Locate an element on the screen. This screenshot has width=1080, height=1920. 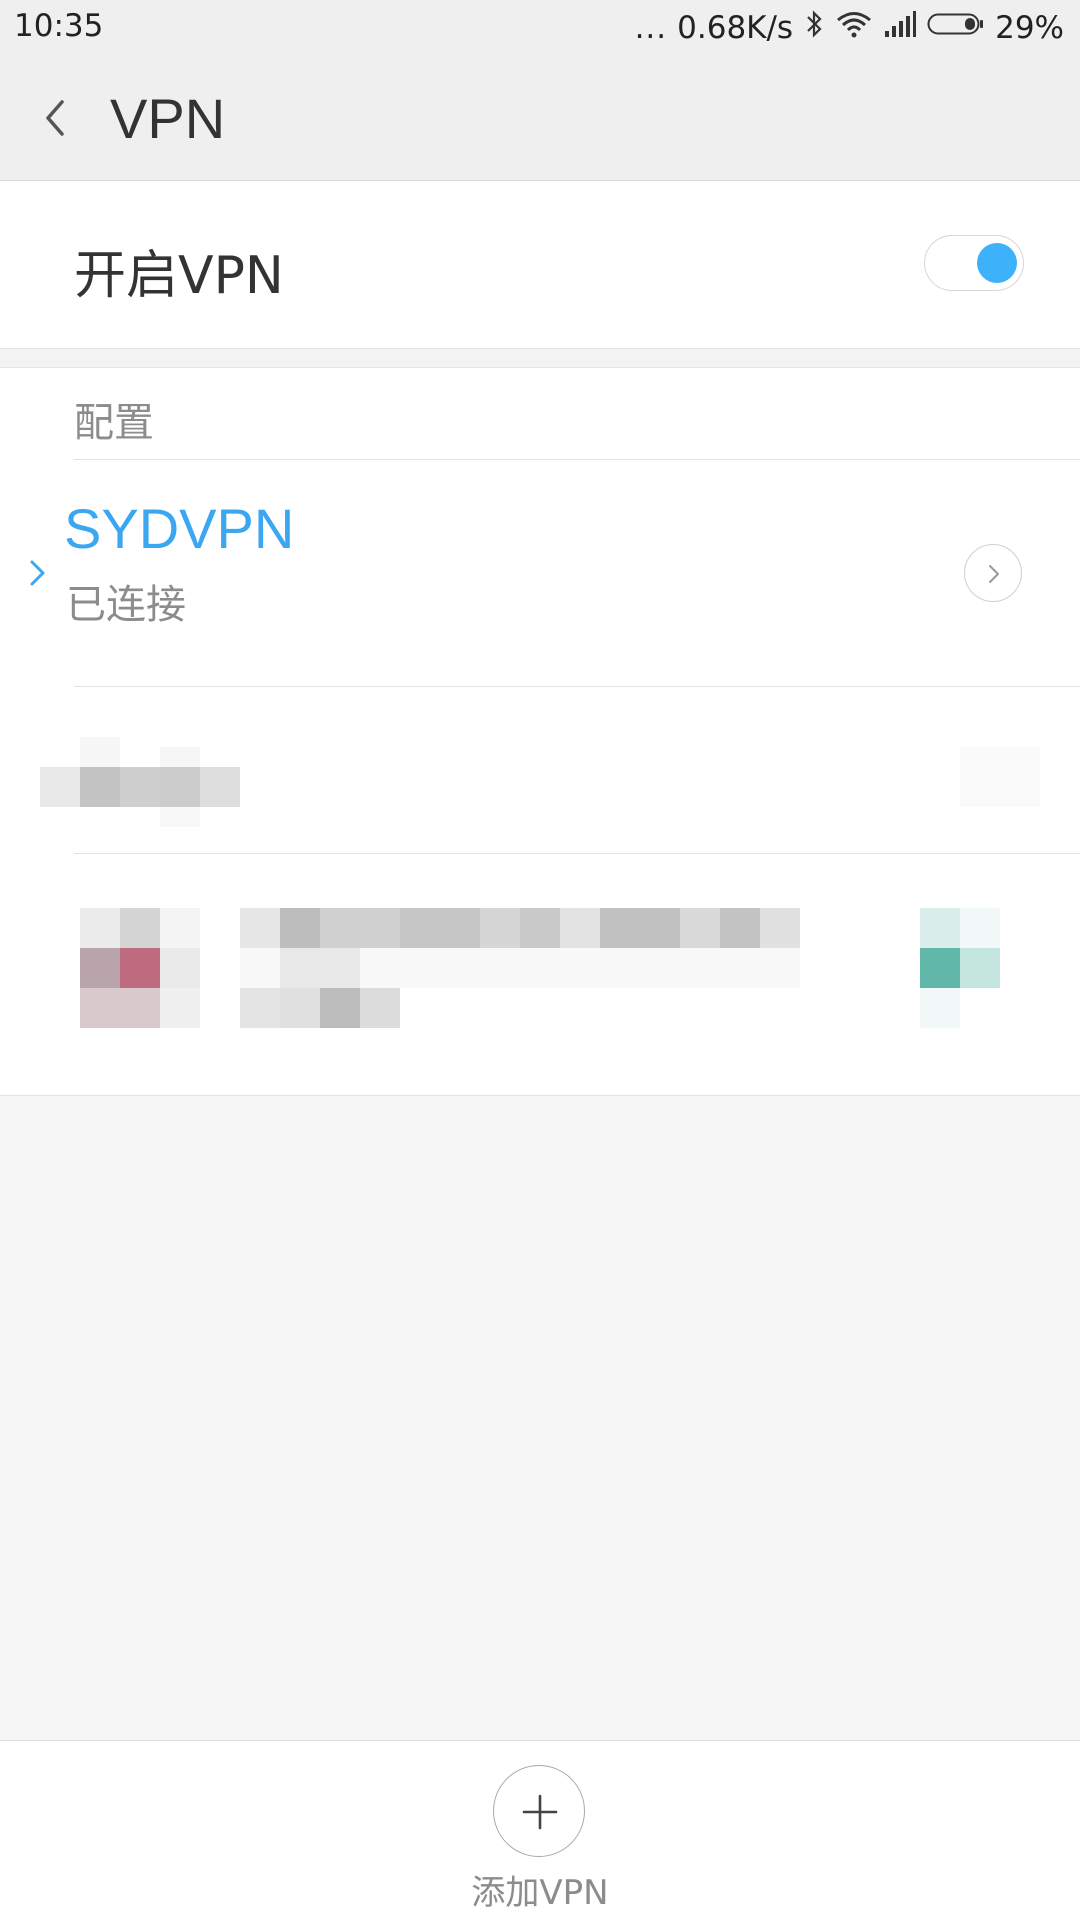
add-vpn-button is located at coordinates (539, 1811).